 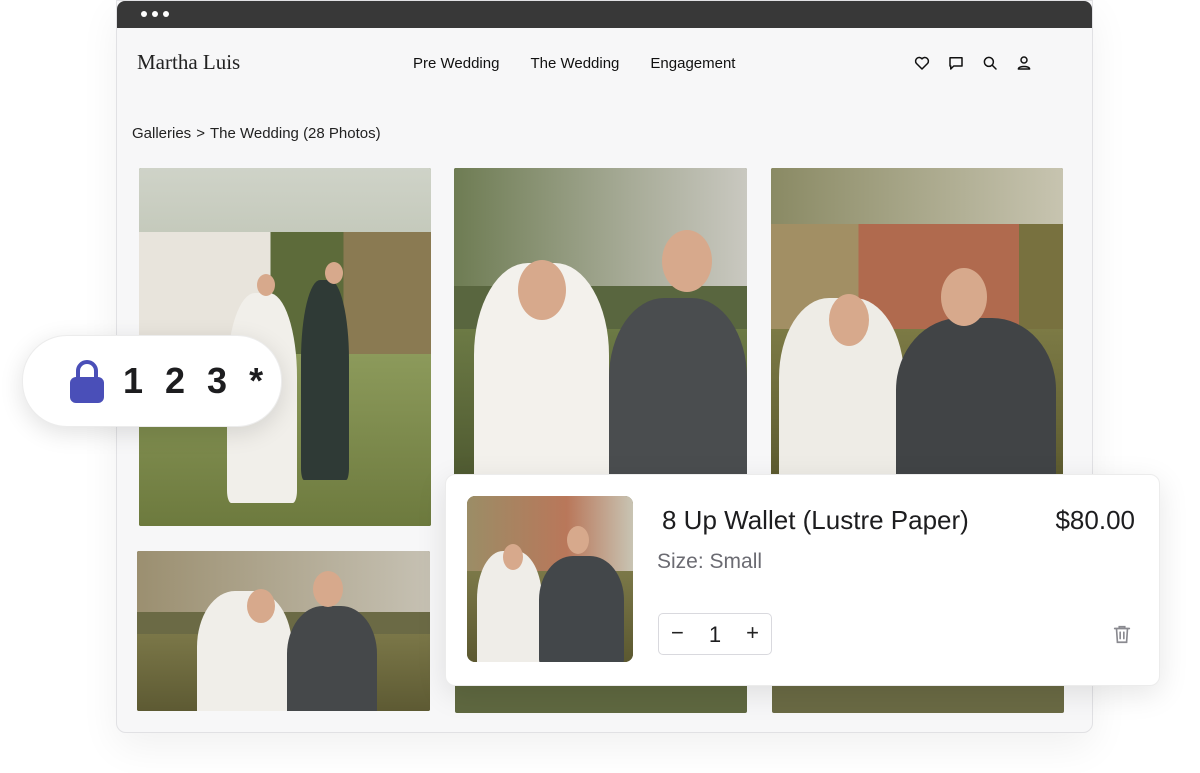 What do you see at coordinates (456, 63) in the screenshot?
I see `nav-pre-wedding: Pre Wedding` at bounding box center [456, 63].